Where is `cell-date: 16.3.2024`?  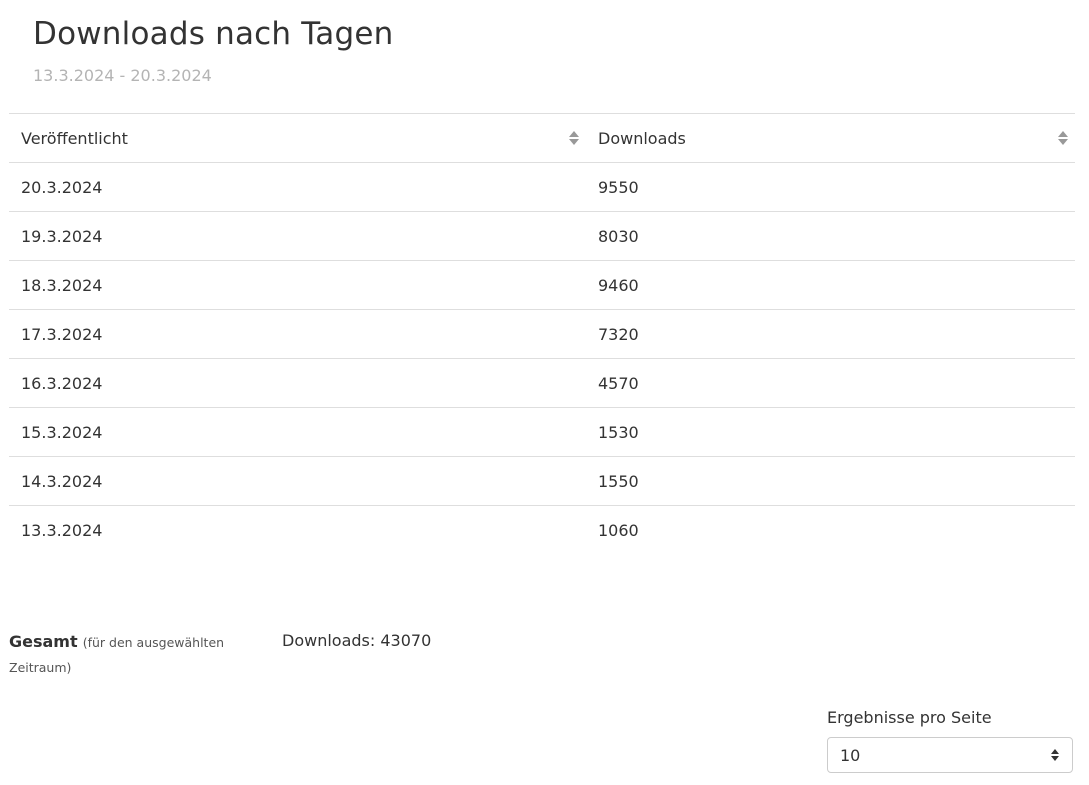 cell-date: 16.3.2024 is located at coordinates (297, 383).